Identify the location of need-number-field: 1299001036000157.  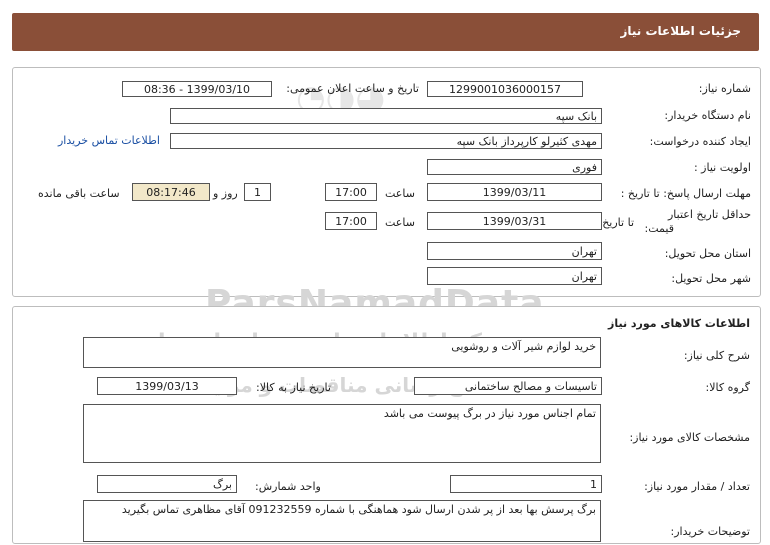
(505, 89).